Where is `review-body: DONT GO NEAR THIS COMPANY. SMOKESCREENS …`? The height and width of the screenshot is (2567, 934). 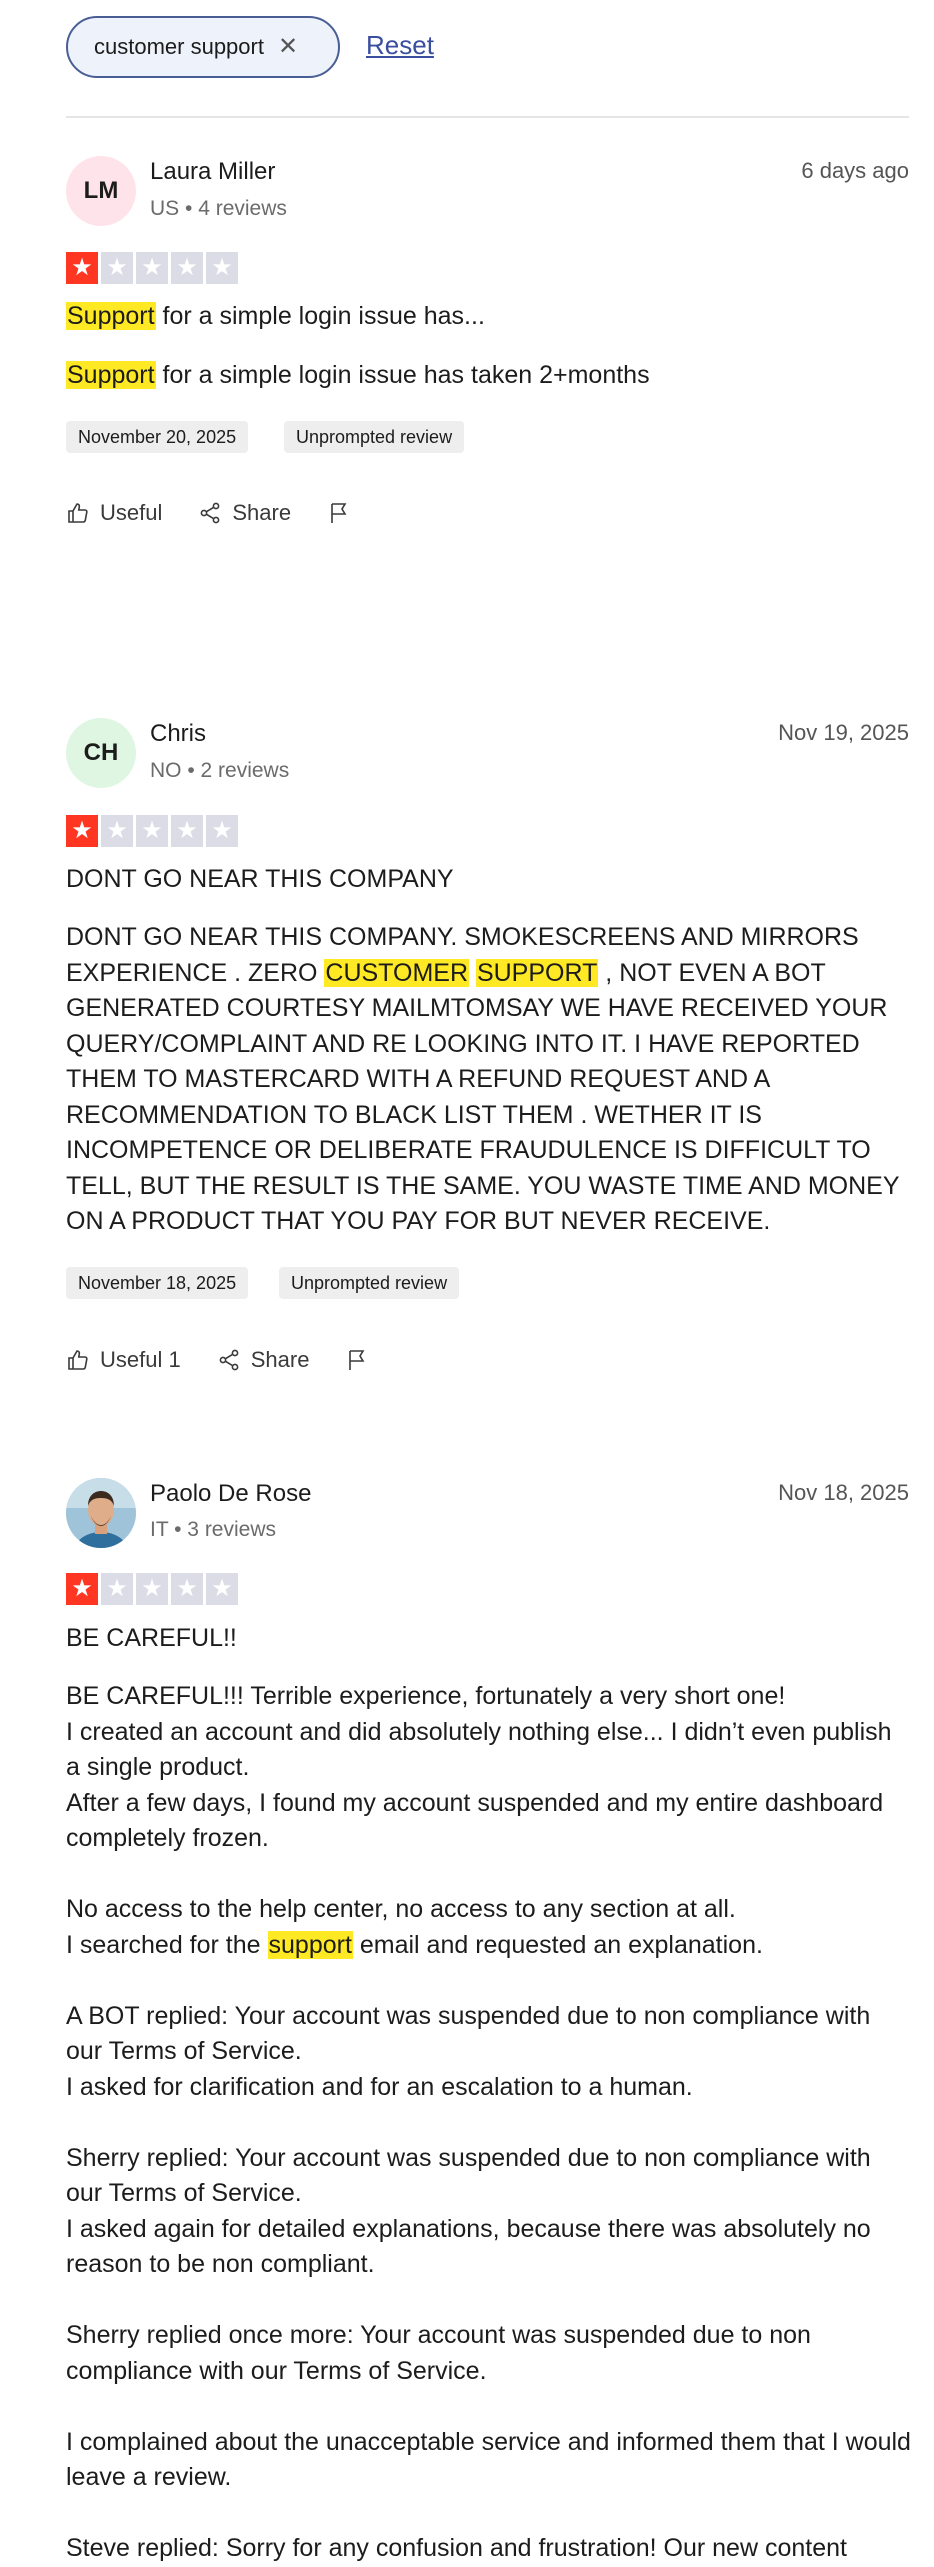 review-body: DONT GO NEAR THIS COMPANY. SMOKESCREENS … is located at coordinates (488, 1080).